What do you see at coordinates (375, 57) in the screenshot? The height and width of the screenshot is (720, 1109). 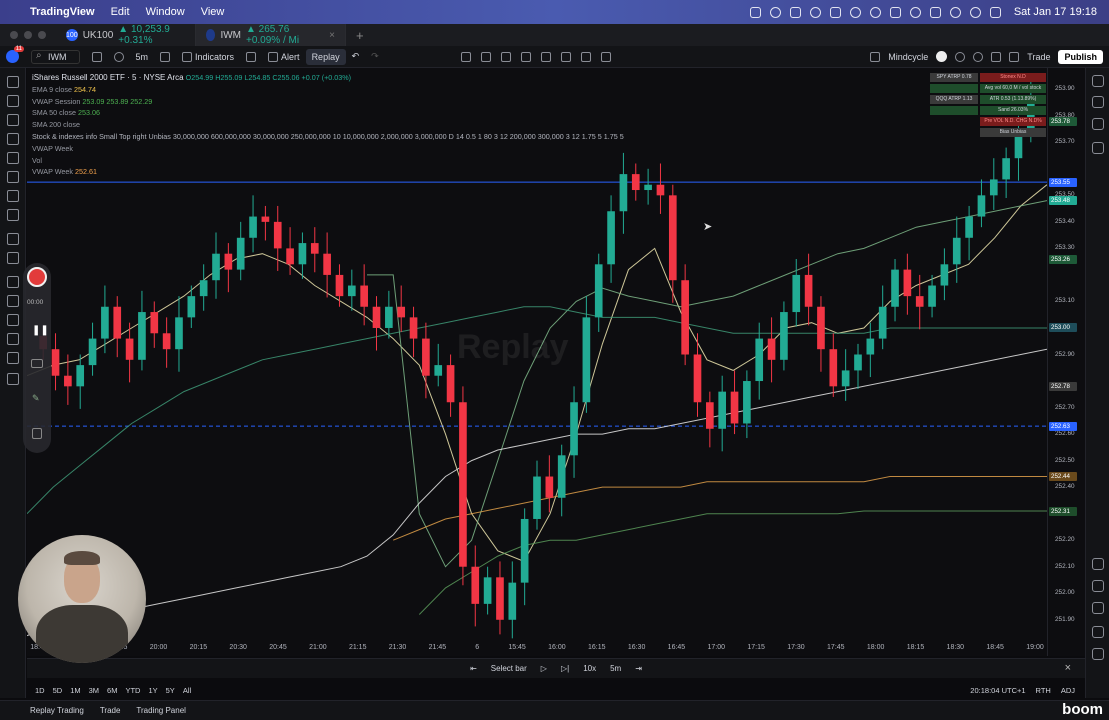 I see `redo-button: ↷` at bounding box center [375, 57].